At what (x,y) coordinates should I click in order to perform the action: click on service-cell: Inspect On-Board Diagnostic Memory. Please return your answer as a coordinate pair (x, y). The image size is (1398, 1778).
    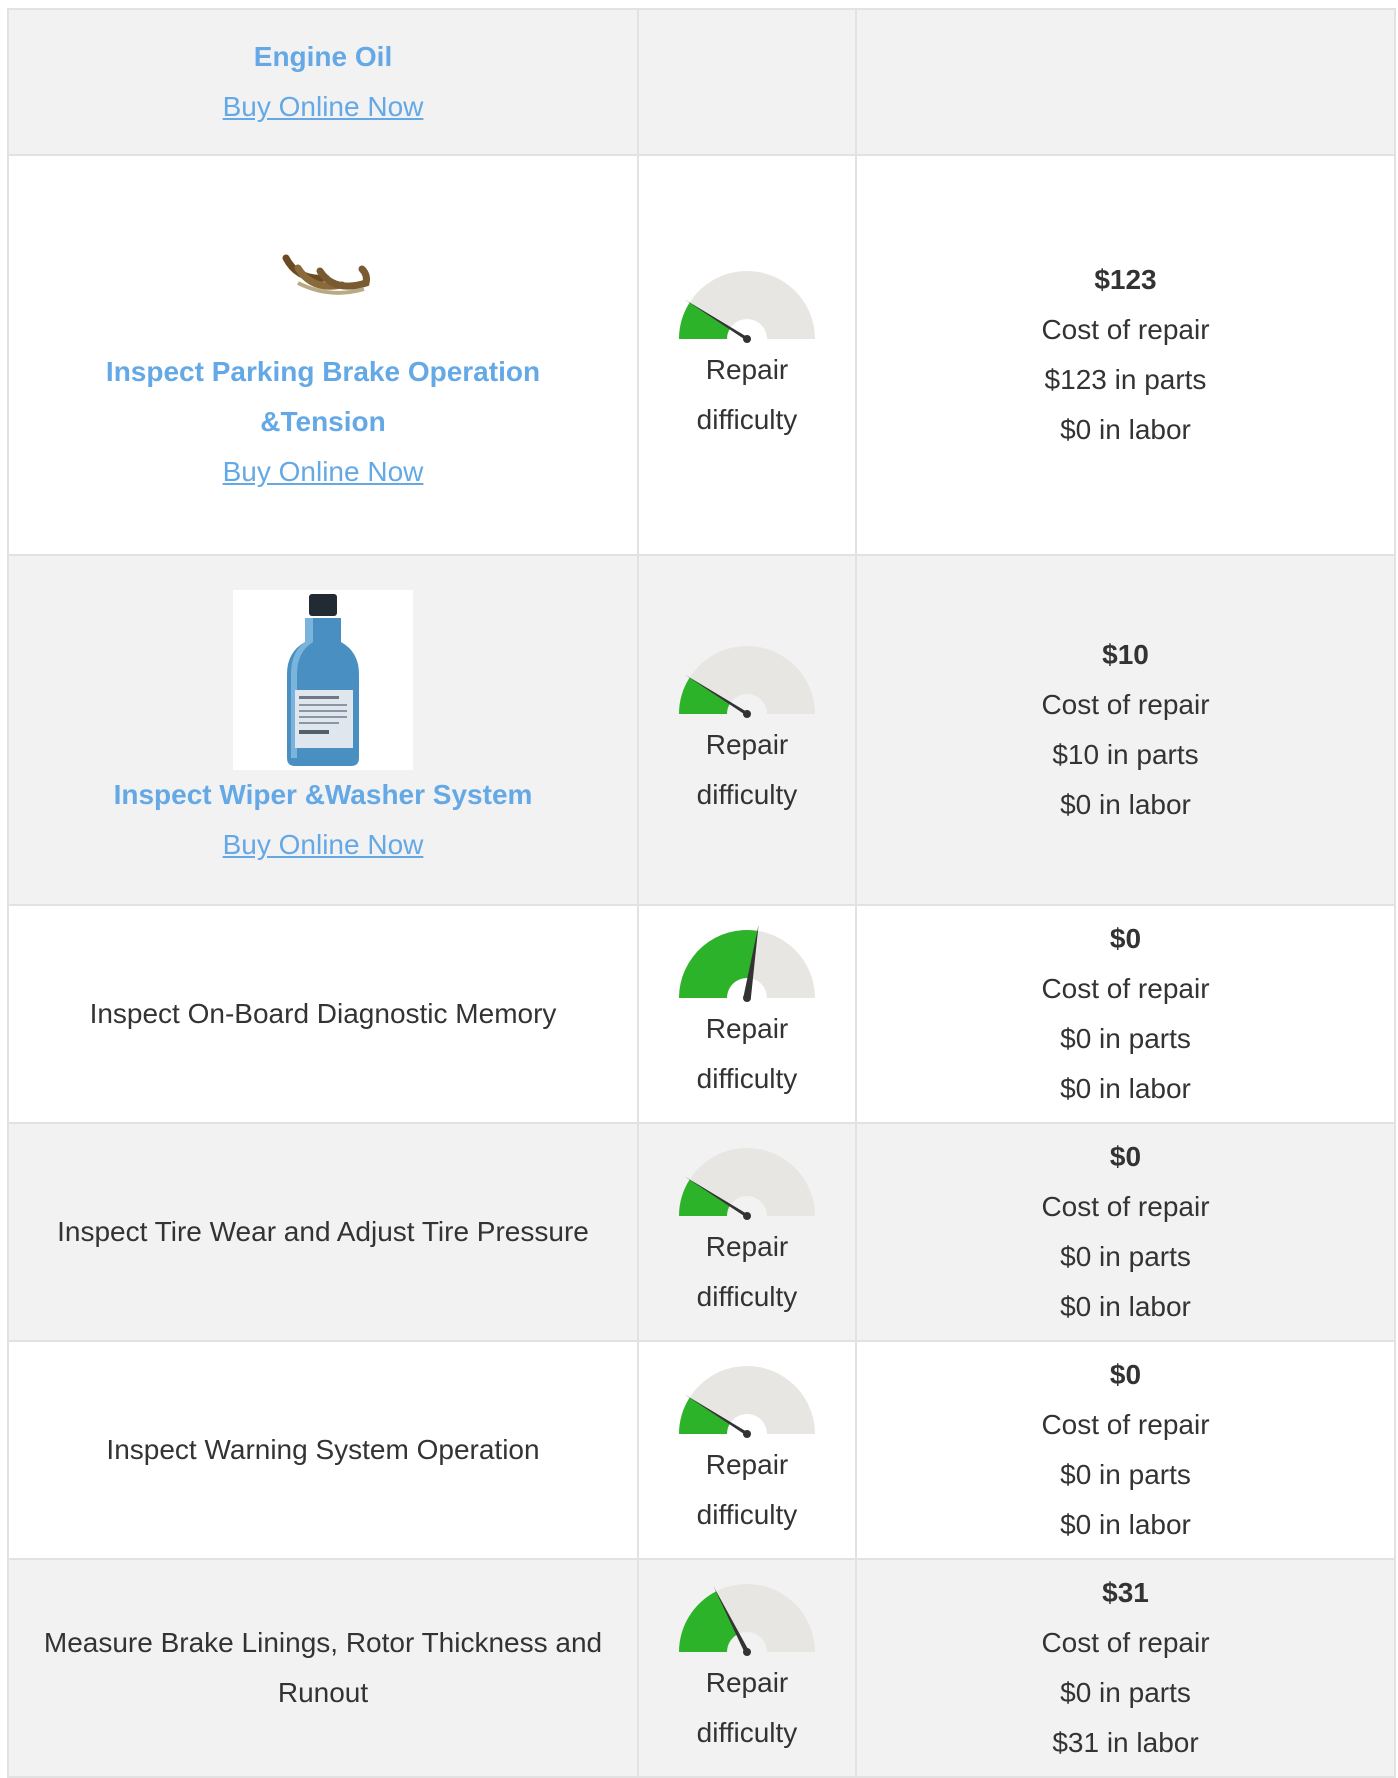
    Looking at the image, I should click on (323, 1014).